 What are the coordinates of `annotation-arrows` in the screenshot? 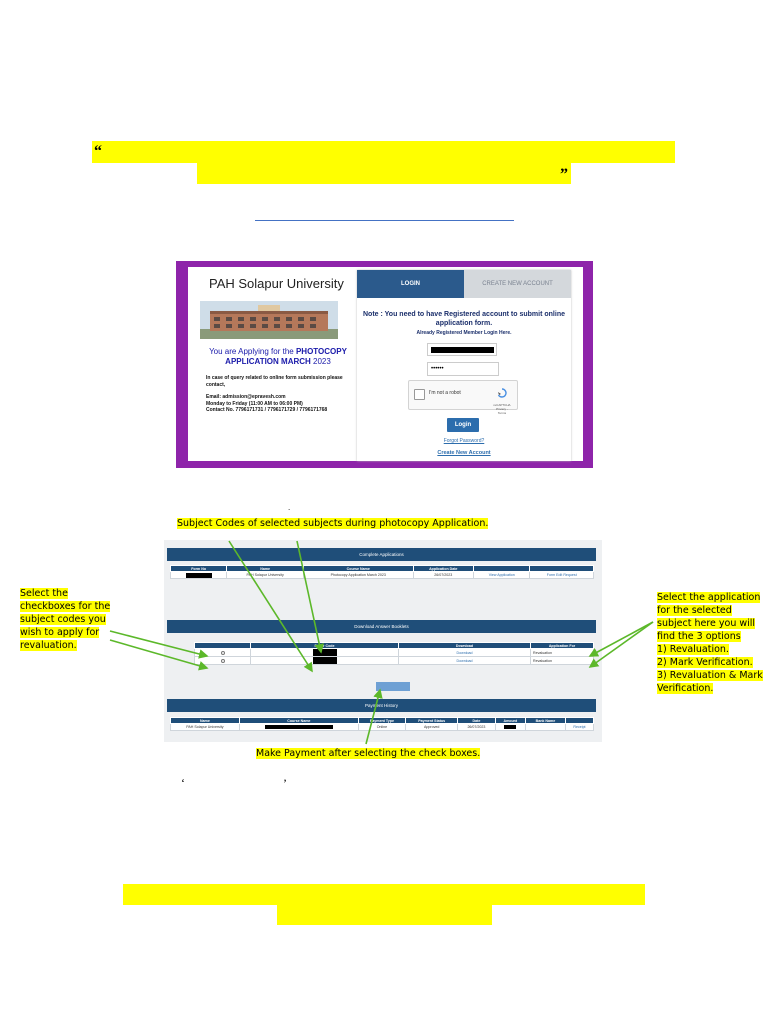 It's located at (381, 642).